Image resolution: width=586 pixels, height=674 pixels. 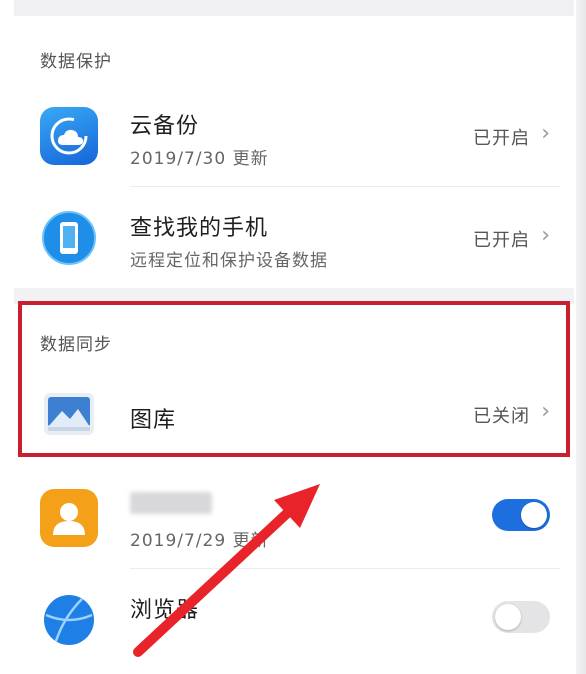 What do you see at coordinates (165, 126) in the screenshot?
I see `row-title: 云备份` at bounding box center [165, 126].